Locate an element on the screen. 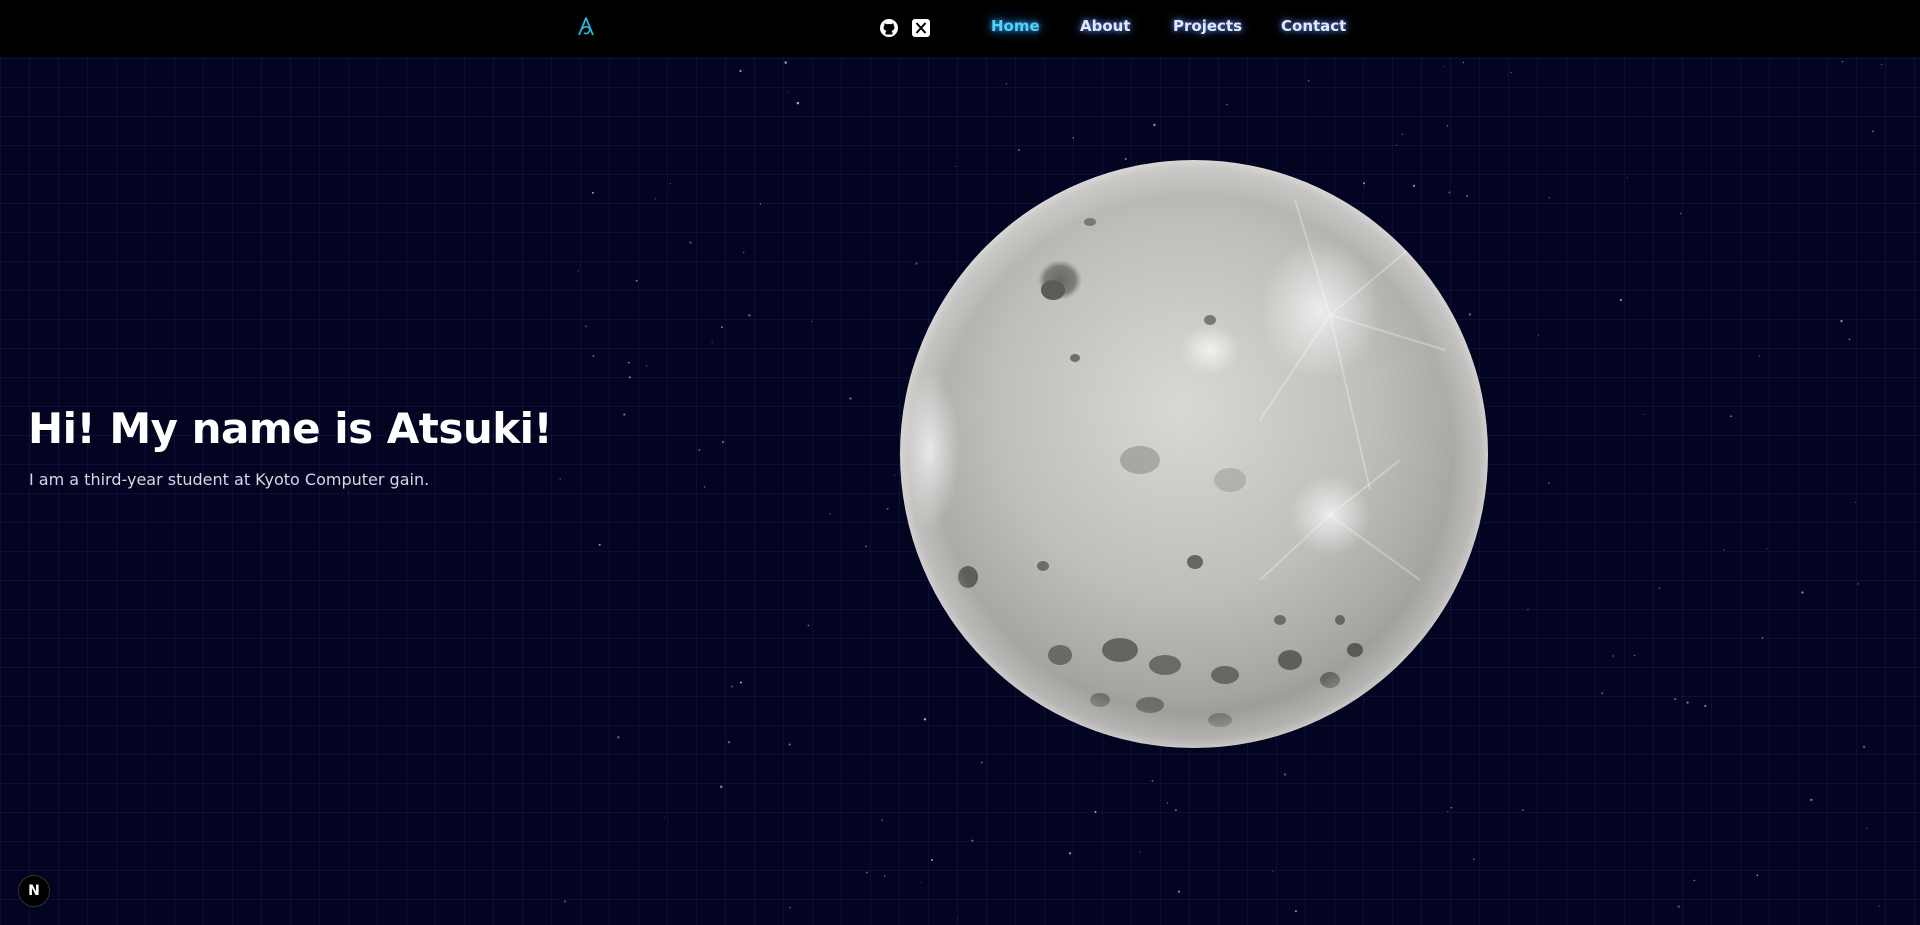  nav-home: Home is located at coordinates (1015, 26).